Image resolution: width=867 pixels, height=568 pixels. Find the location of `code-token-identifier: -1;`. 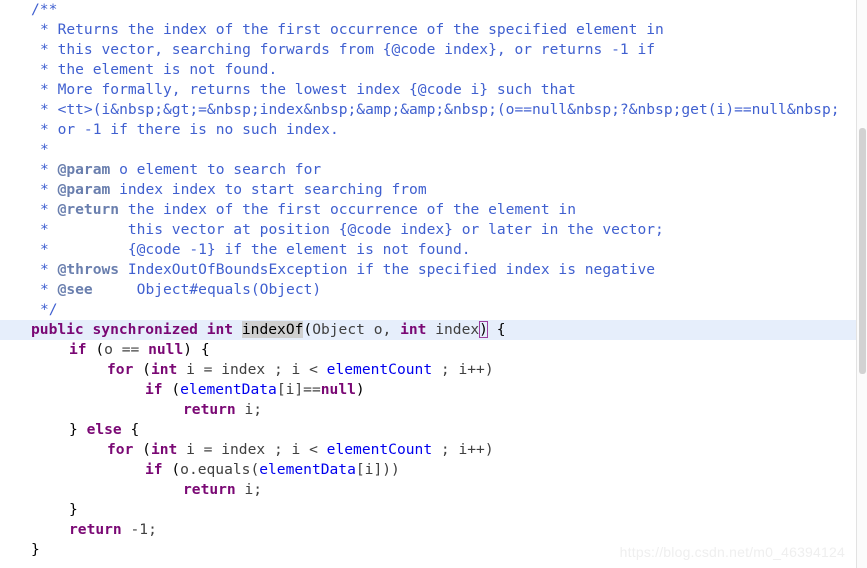

code-token-identifier: -1; is located at coordinates (139, 529).